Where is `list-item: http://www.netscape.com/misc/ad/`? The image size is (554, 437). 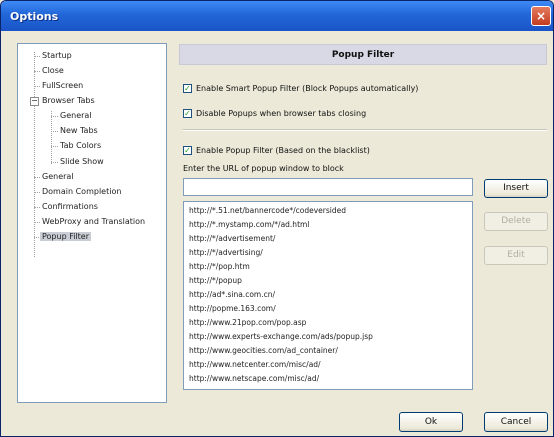 list-item: http://www.netscape.com/misc/ad/ is located at coordinates (254, 378).